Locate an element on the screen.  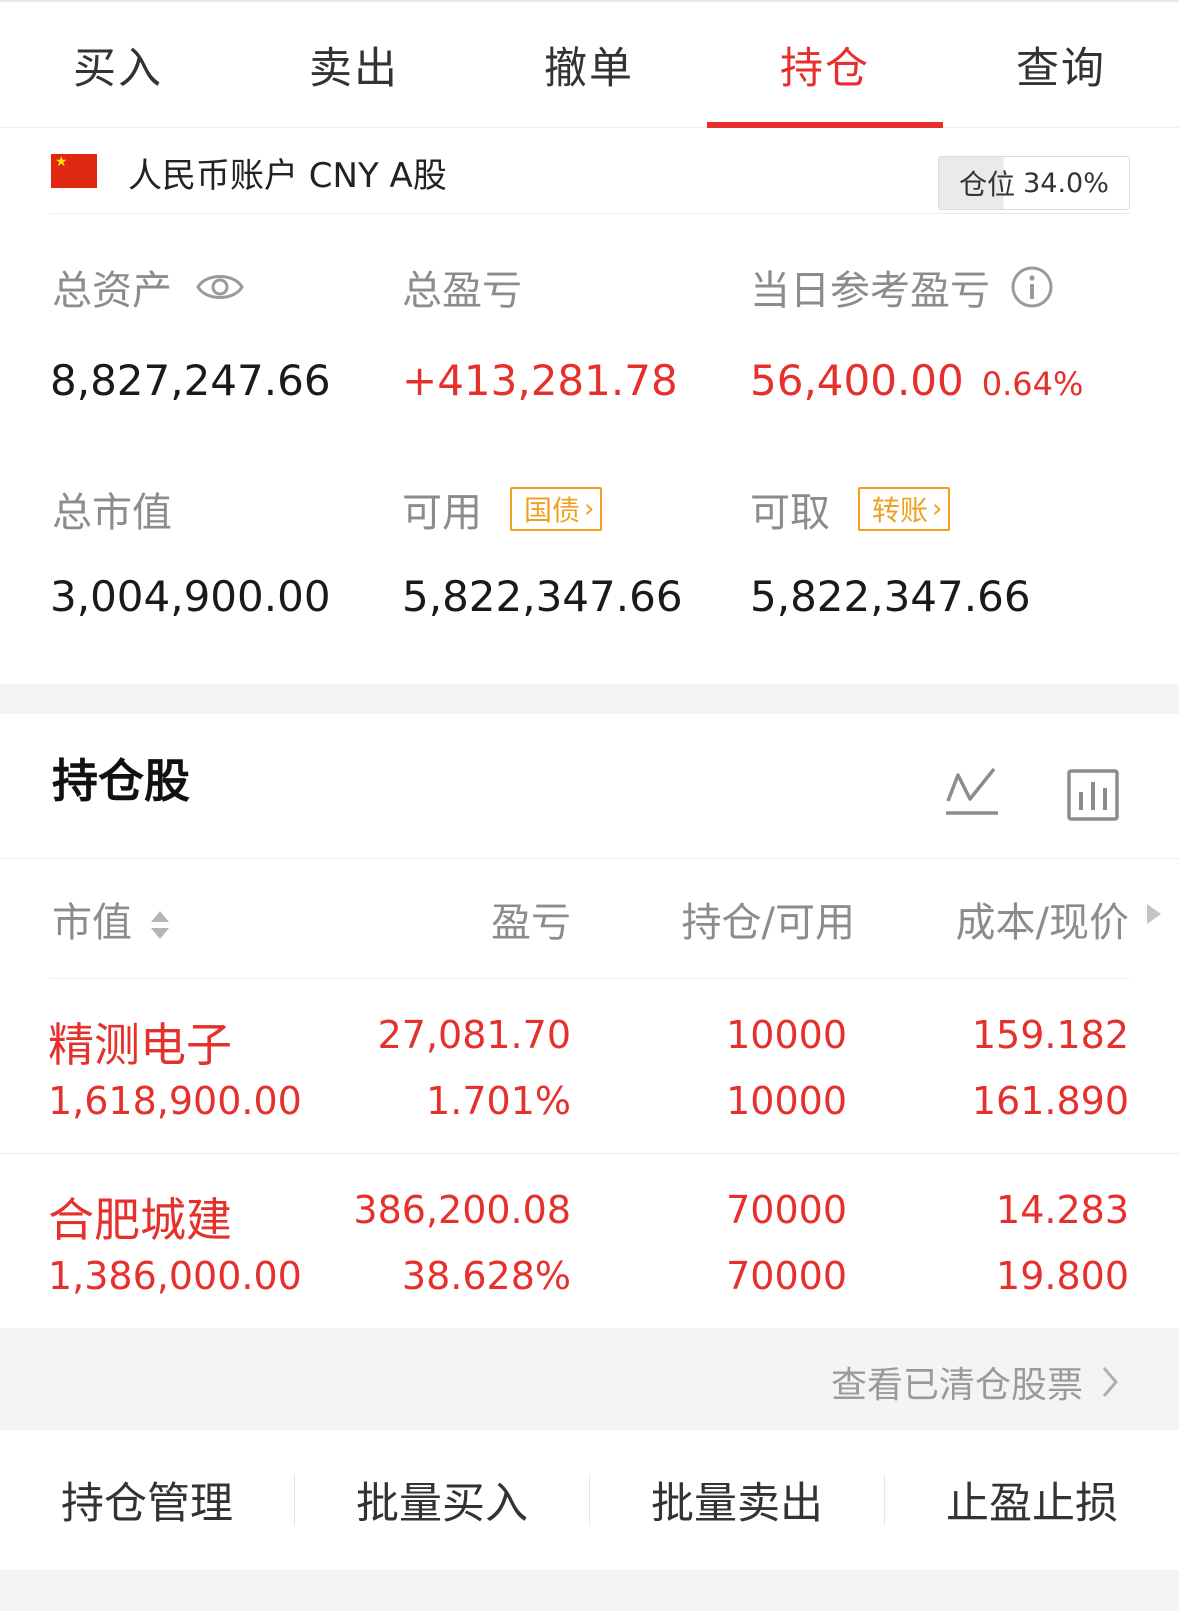
batch-buy-button: 批量买入 is located at coordinates (442, 1500).